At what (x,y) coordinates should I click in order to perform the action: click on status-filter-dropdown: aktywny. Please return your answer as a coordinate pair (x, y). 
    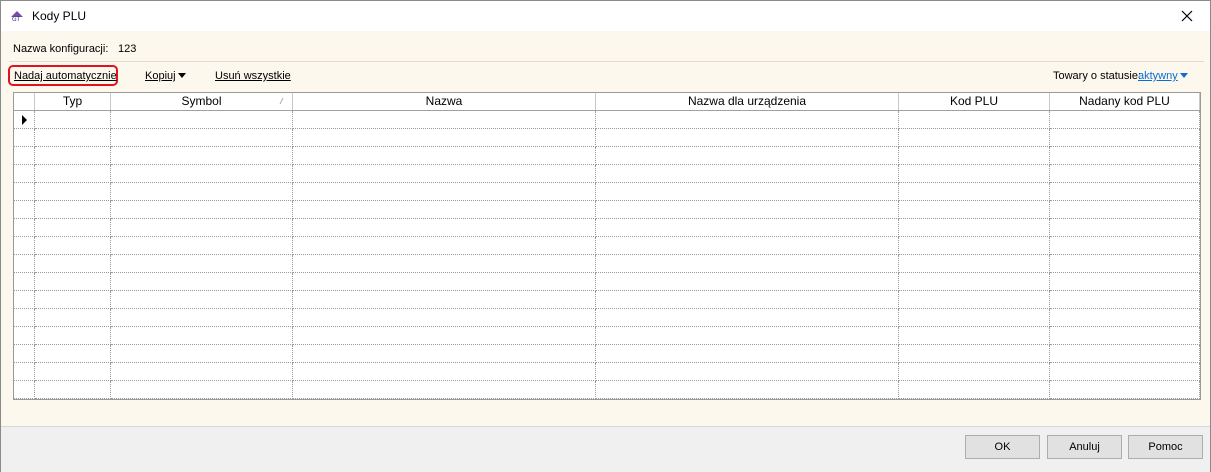
    Looking at the image, I should click on (1163, 76).